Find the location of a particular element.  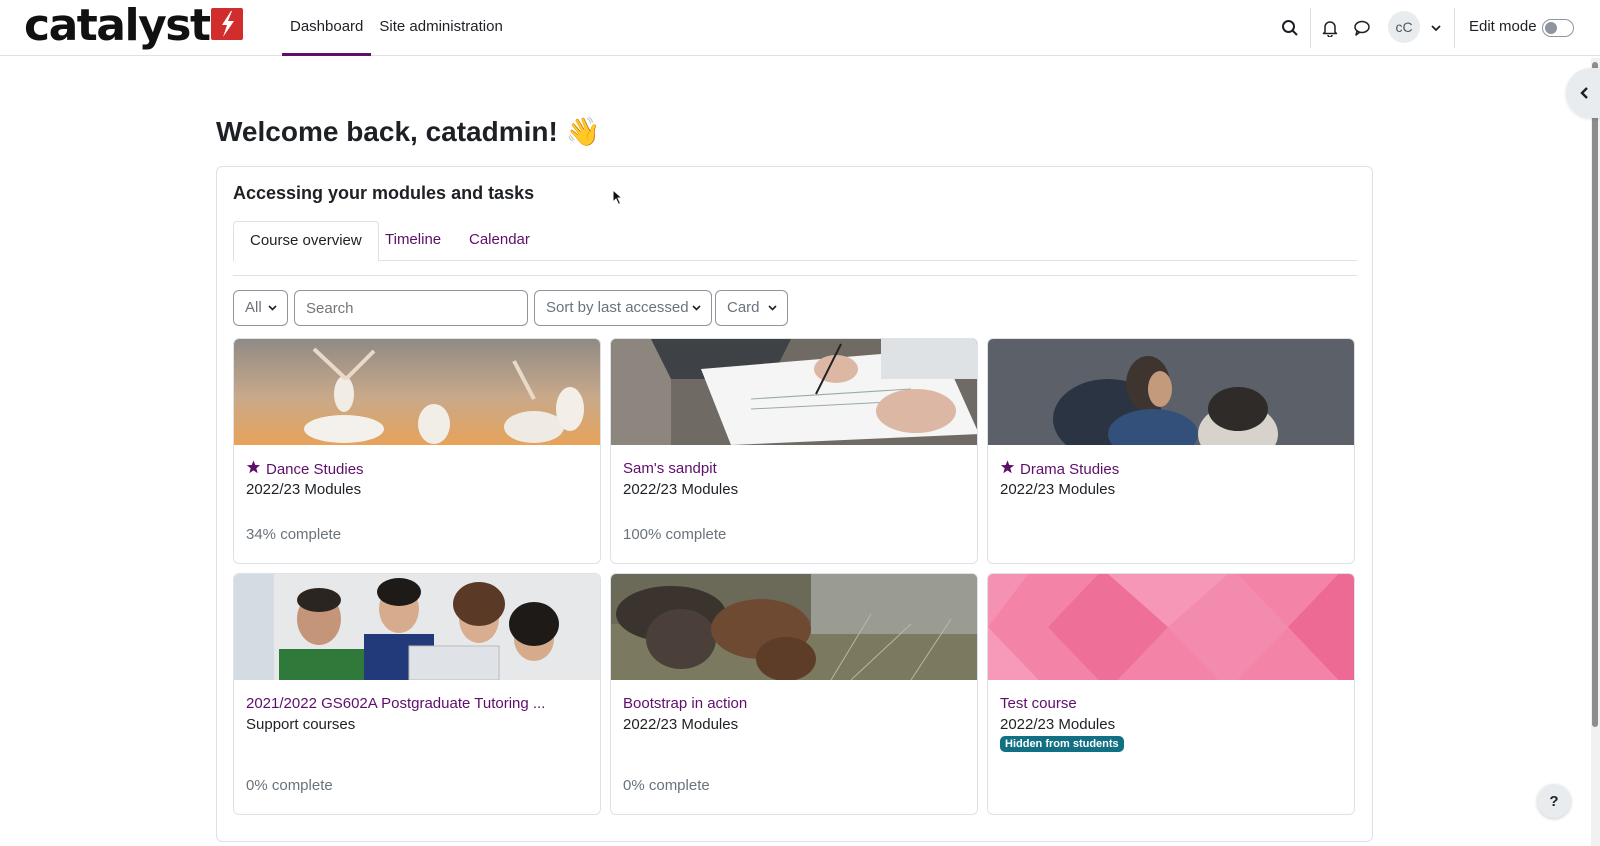

grouping-dropdown: All is located at coordinates (260, 308).